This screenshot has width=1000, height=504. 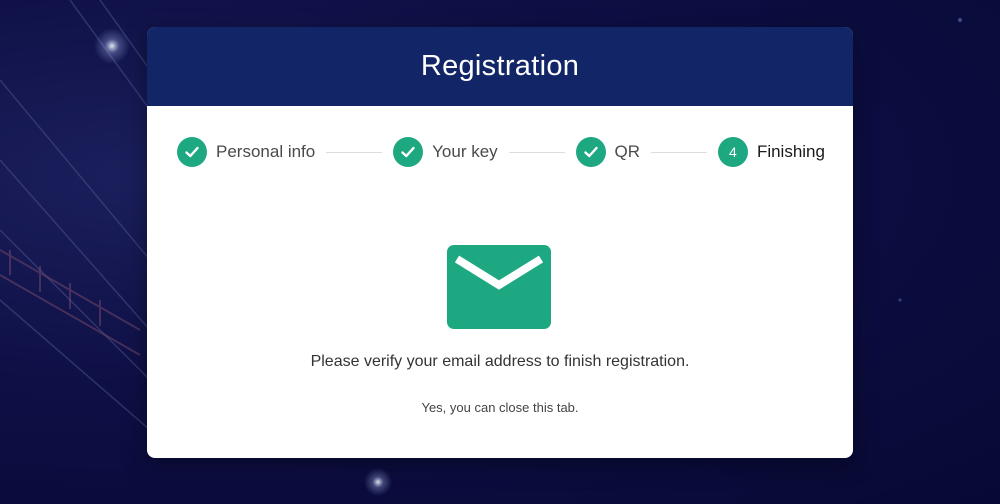 I want to click on step-label: Personal info, so click(x=266, y=151).